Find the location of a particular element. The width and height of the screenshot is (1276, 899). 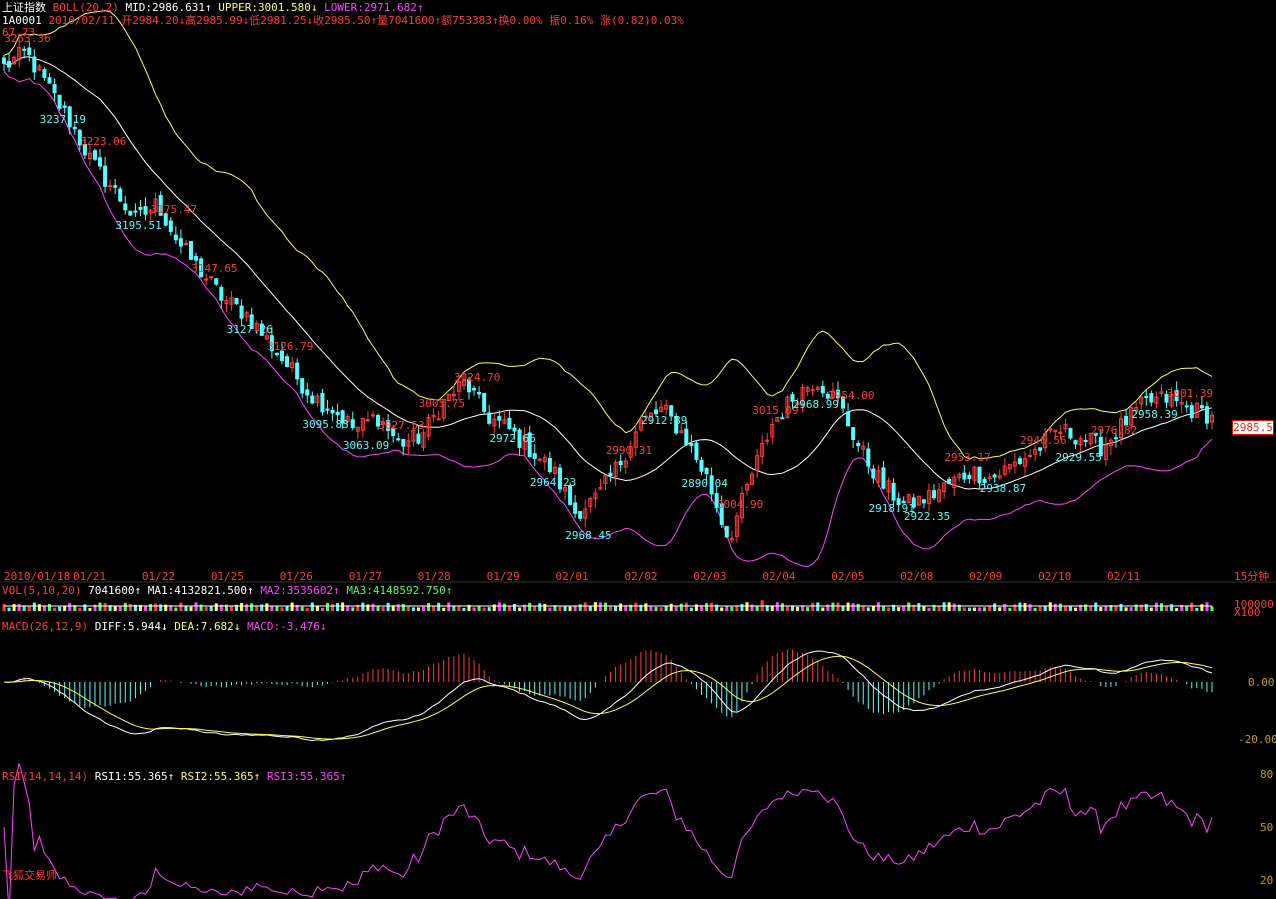

current-price-tag: 2985.5 is located at coordinates (1253, 427).